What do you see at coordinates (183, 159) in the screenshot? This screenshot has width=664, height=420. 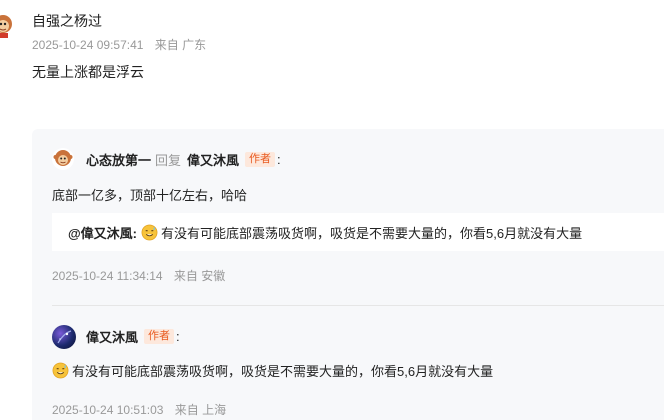 I see `reply-header: 心态放第一 回复 偉又沐風 作者 :` at bounding box center [183, 159].